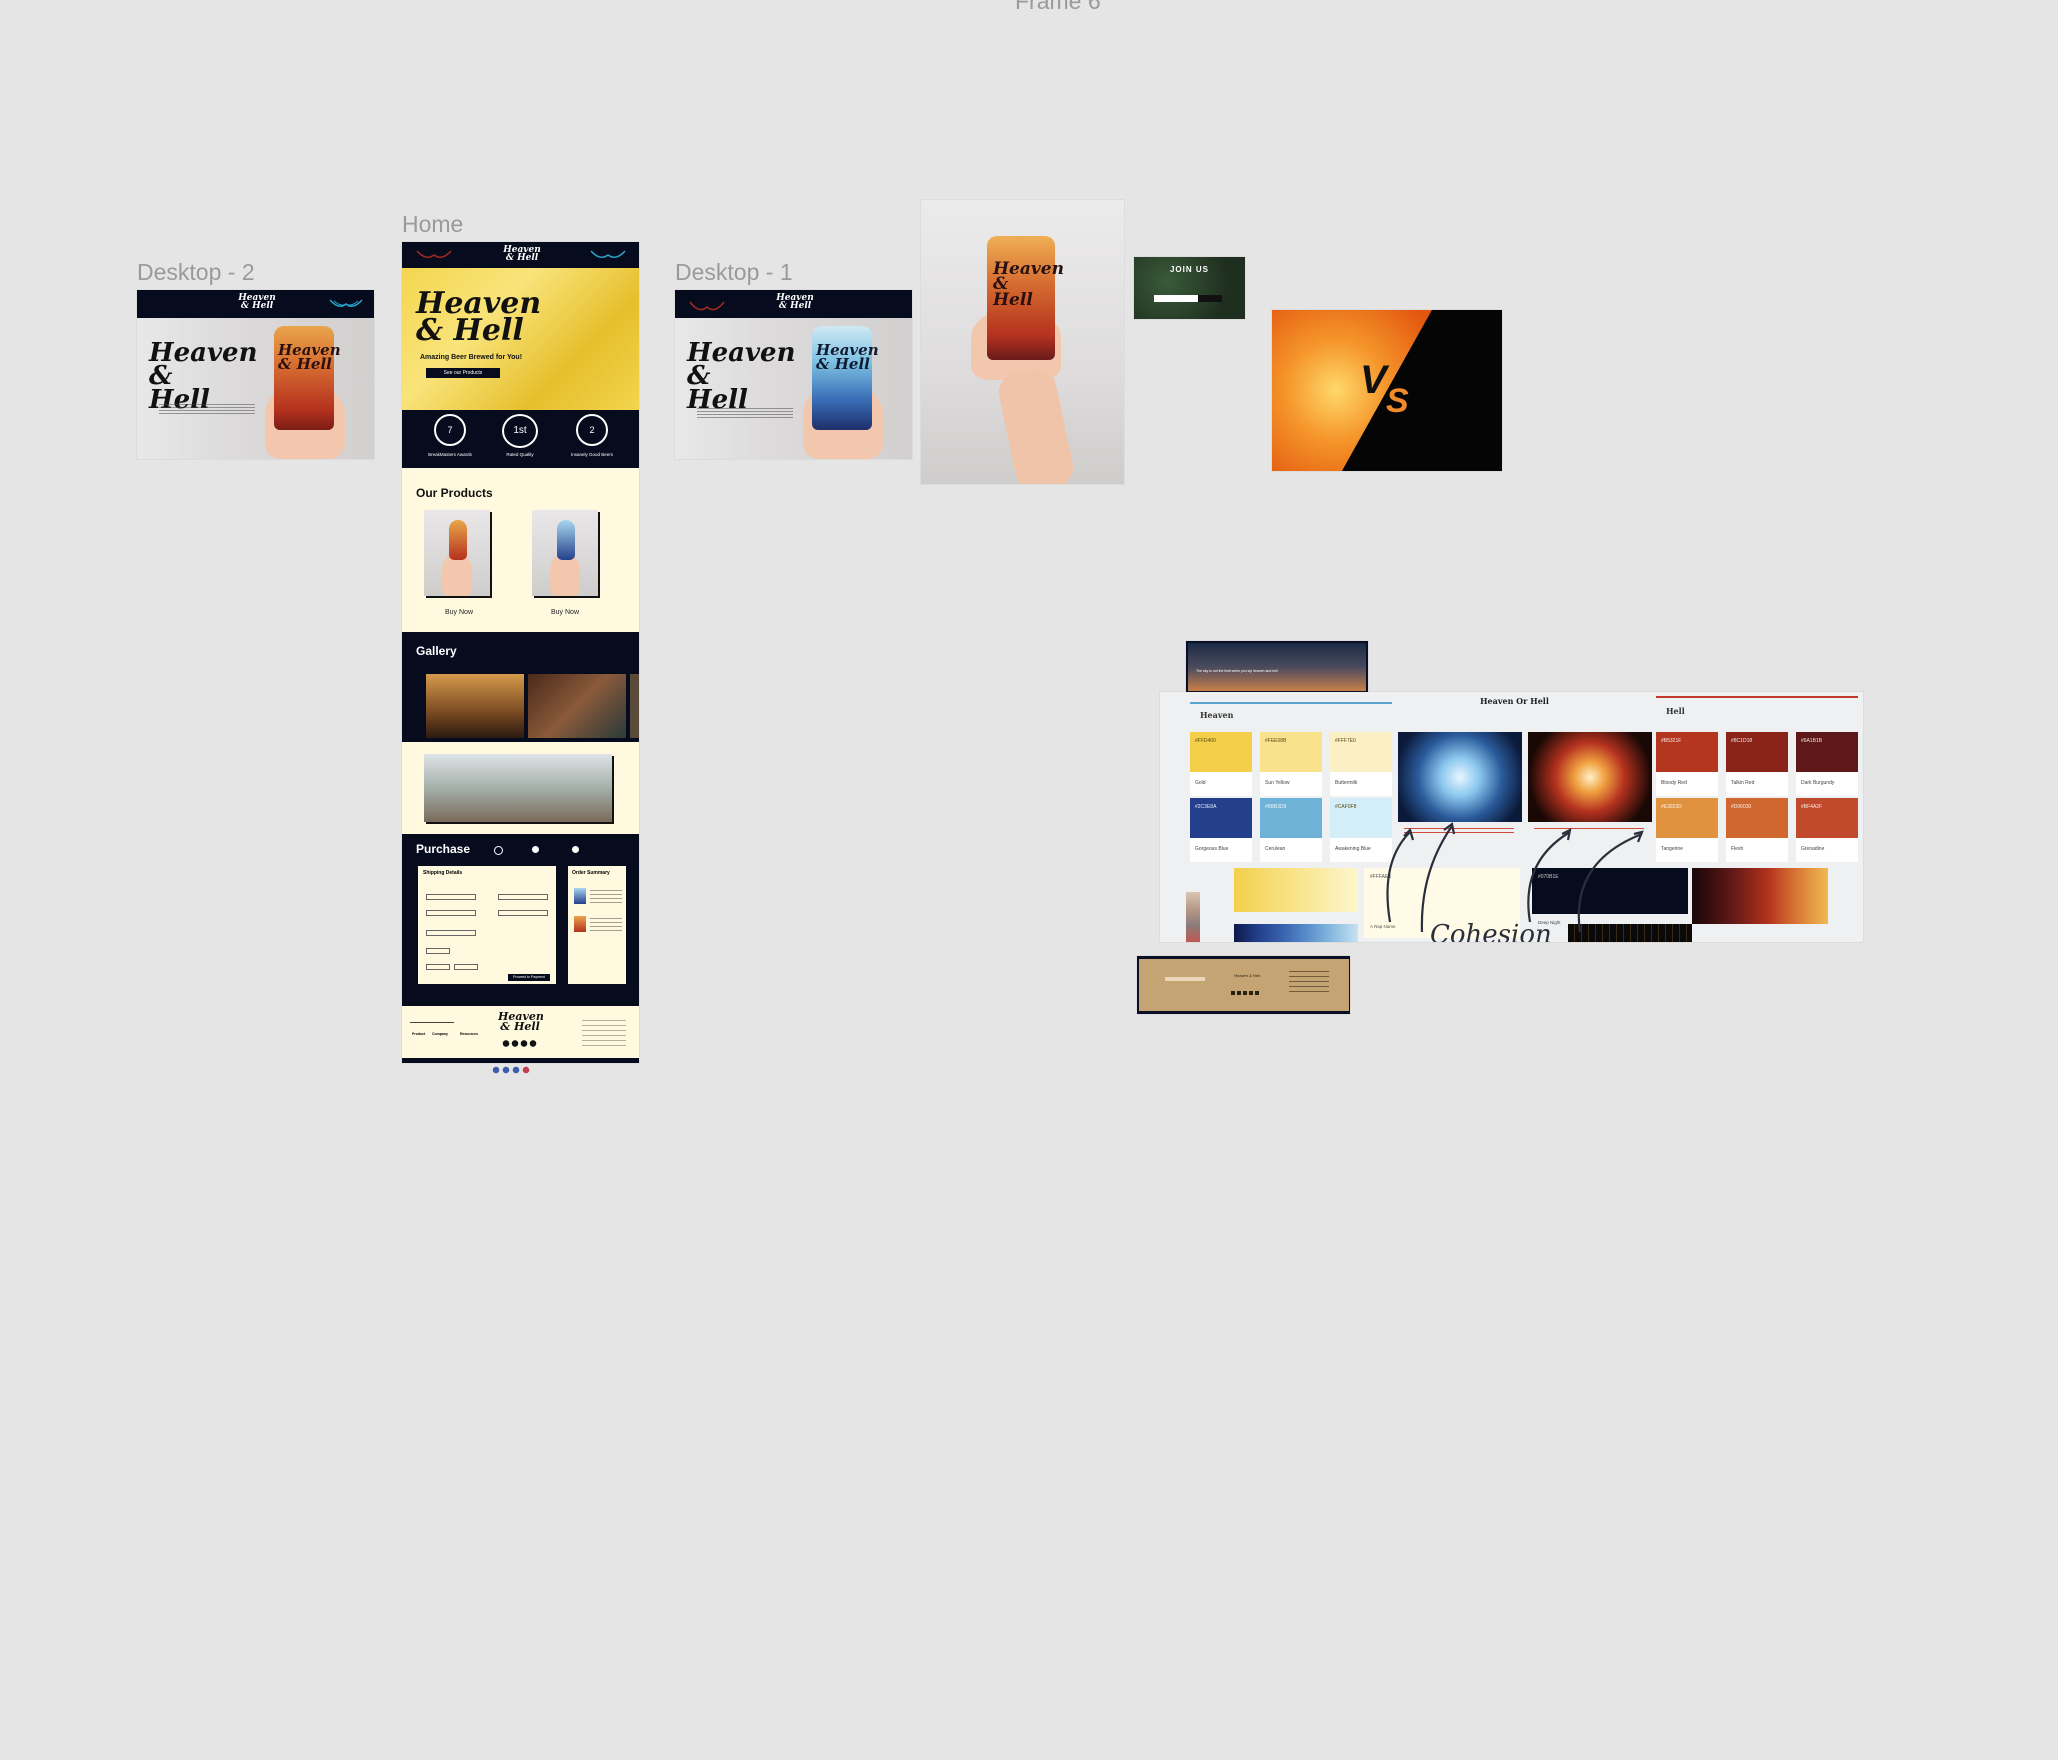  I want to click on frame-label-desktop-1: Desktop - 1, so click(734, 272).